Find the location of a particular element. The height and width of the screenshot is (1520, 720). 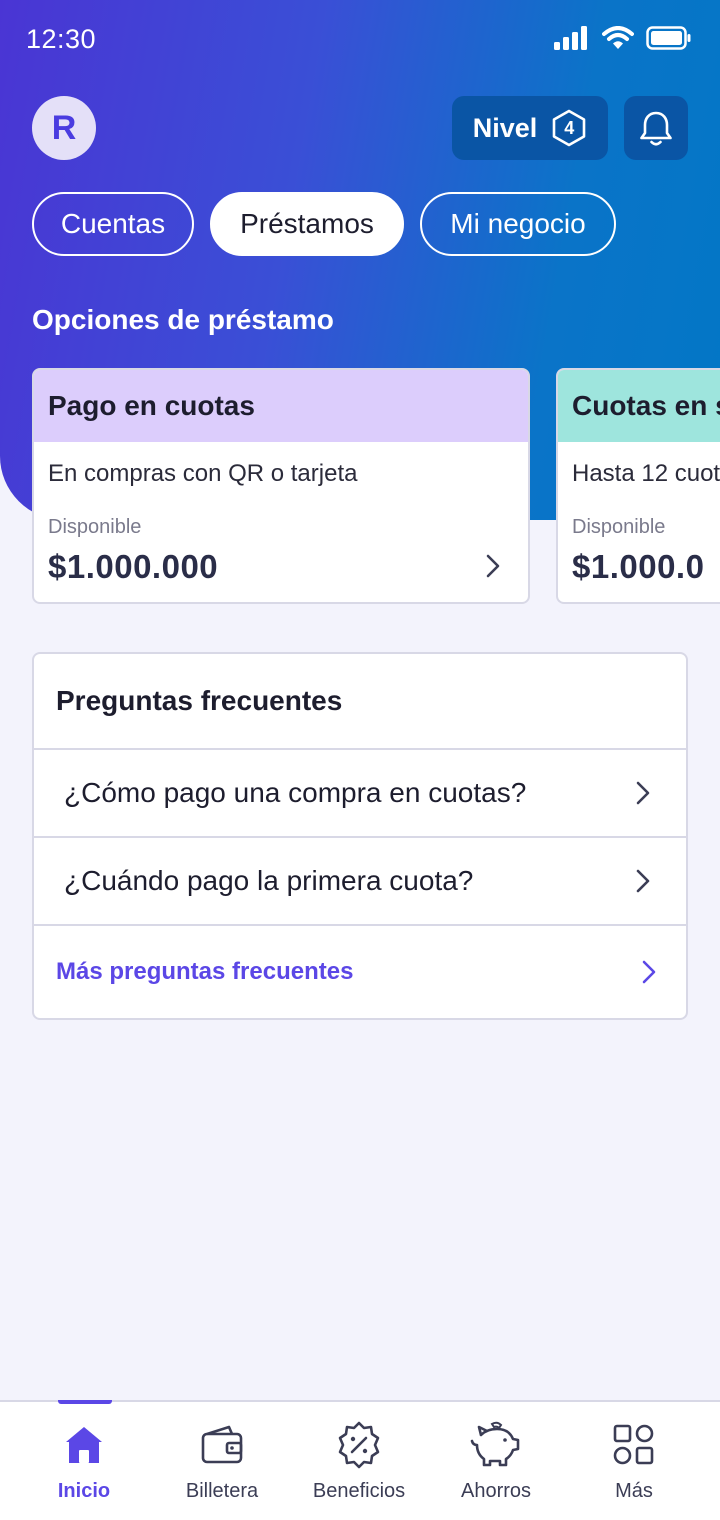

status-icons is located at coordinates (623, 38).